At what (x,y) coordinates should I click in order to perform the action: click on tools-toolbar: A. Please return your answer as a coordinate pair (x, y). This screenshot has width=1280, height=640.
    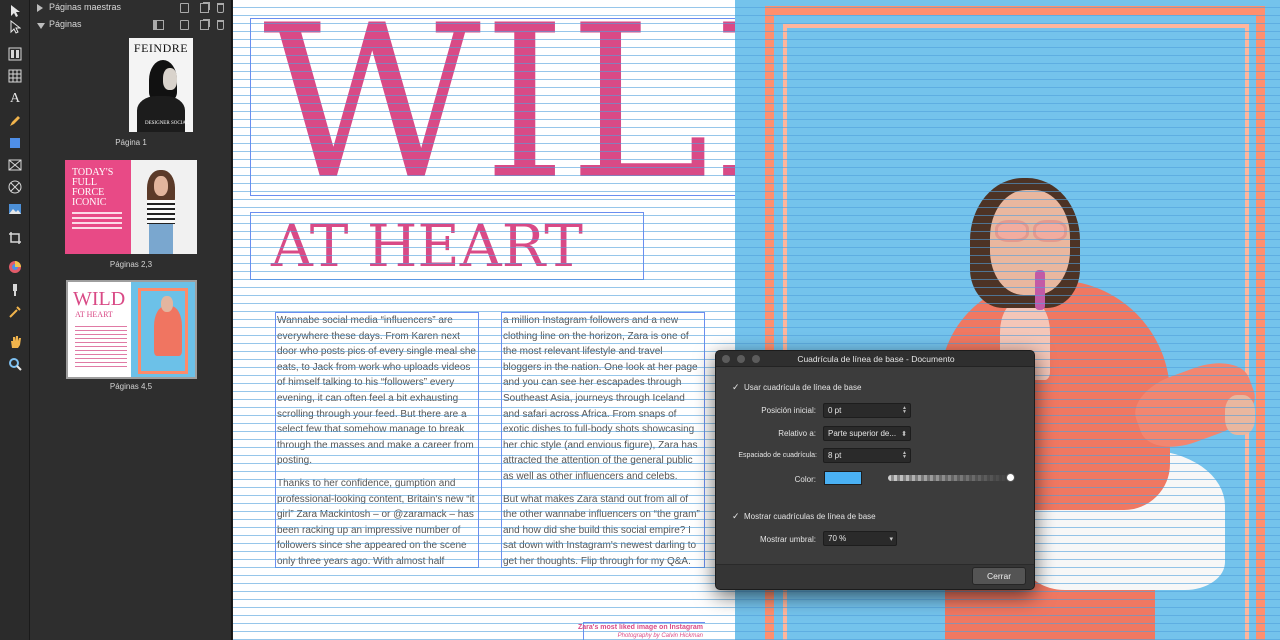
    Looking at the image, I should click on (15, 320).